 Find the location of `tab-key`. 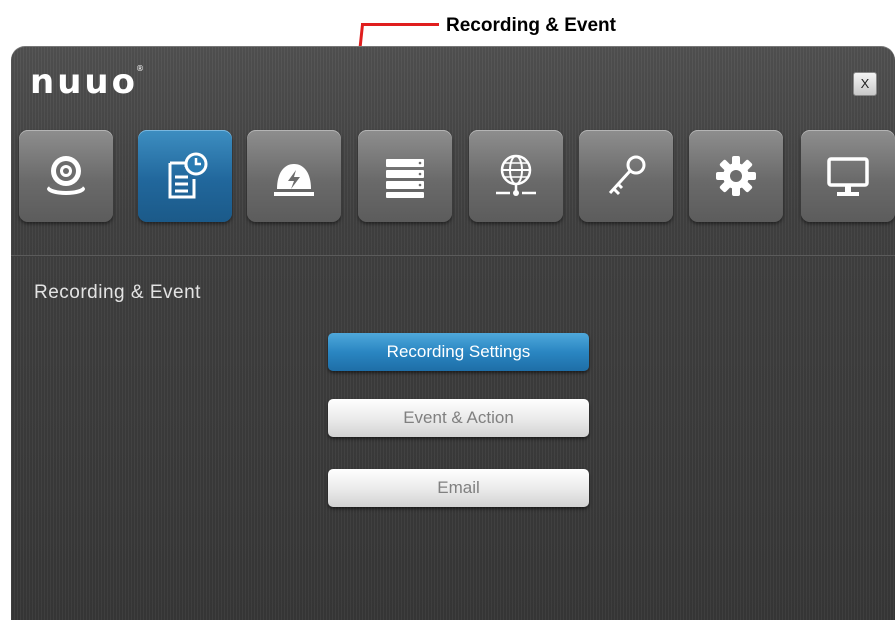

tab-key is located at coordinates (626, 176).